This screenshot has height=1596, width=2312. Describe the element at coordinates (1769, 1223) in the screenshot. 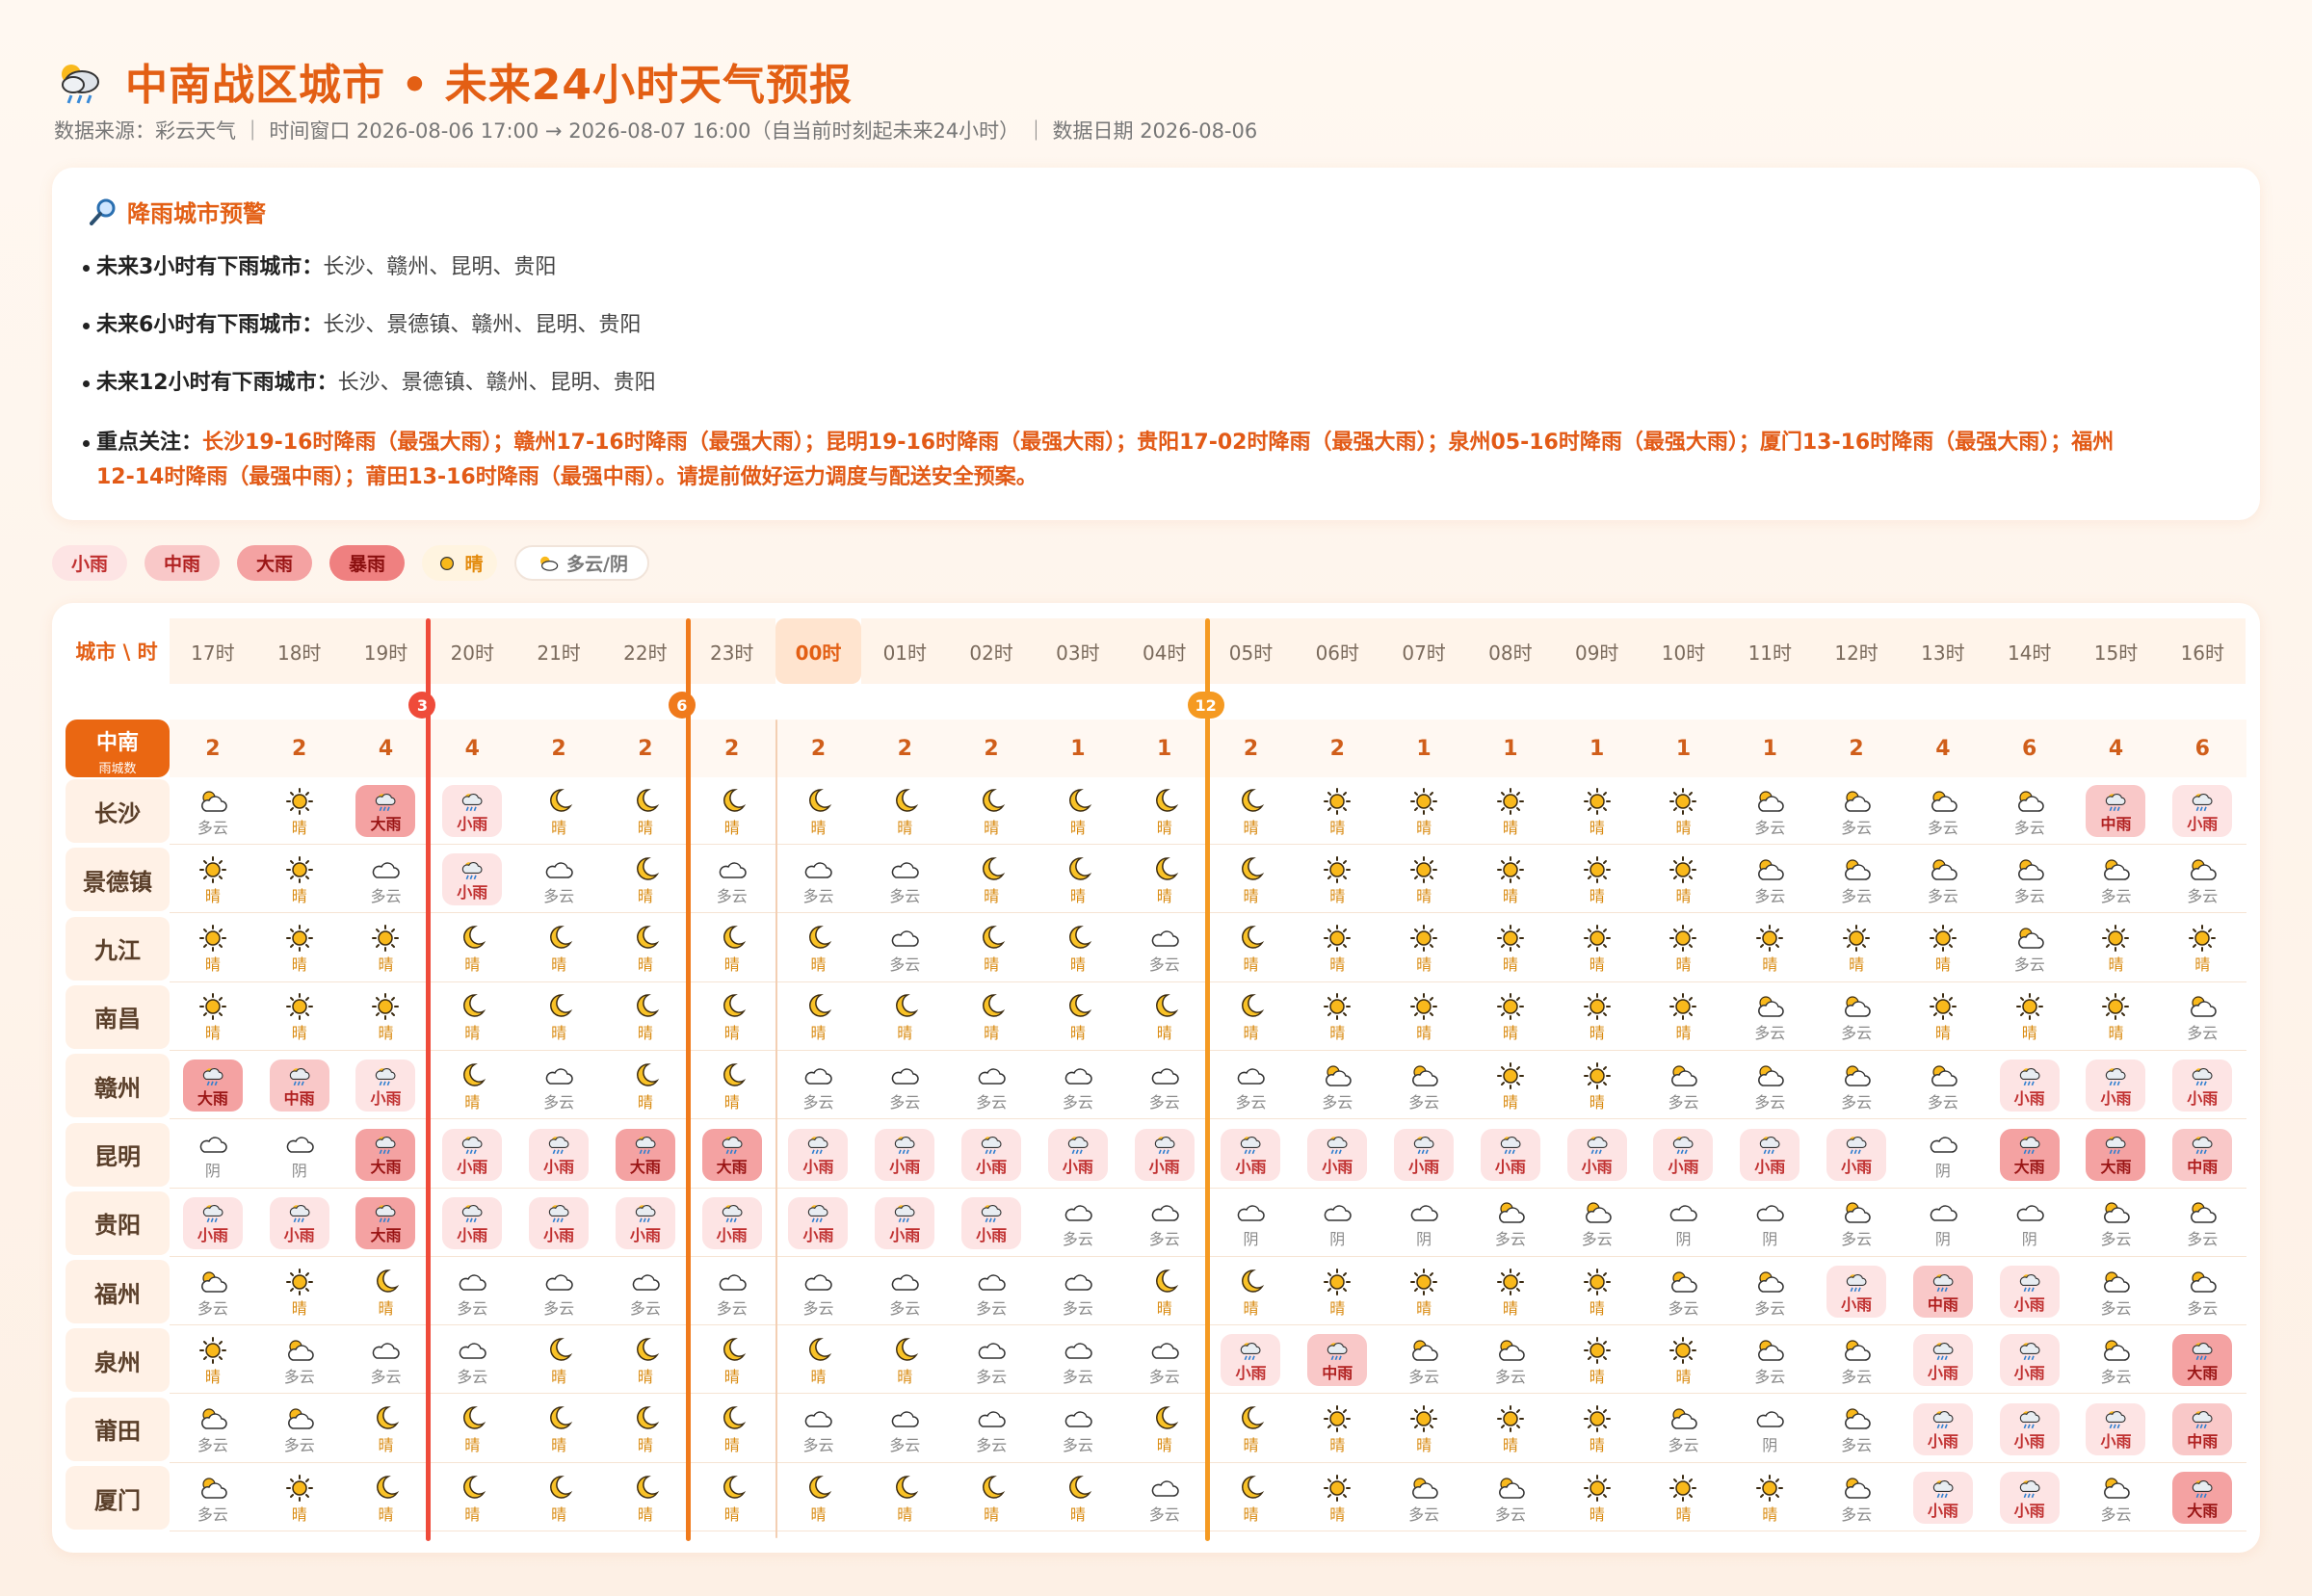

I see `weather-cell: 阴` at that location.